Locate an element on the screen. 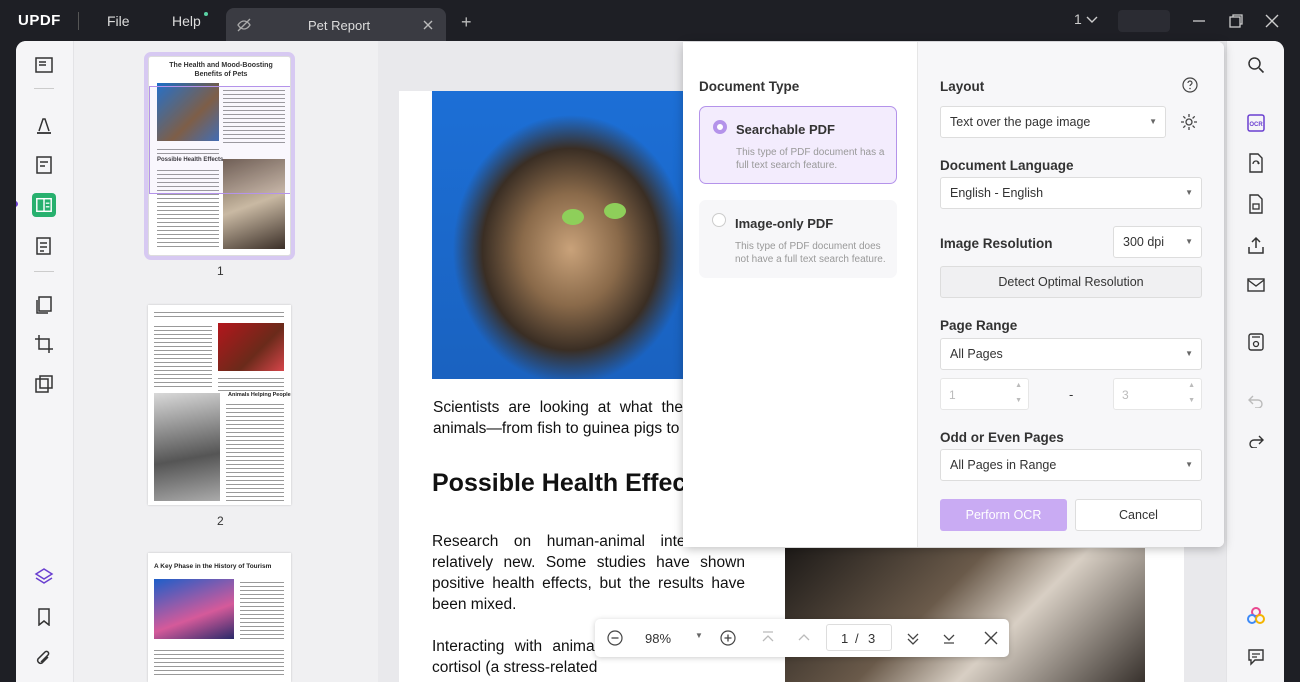 Image resolution: width=1300 pixels, height=682 pixels. menu-file: File is located at coordinates (118, 21).